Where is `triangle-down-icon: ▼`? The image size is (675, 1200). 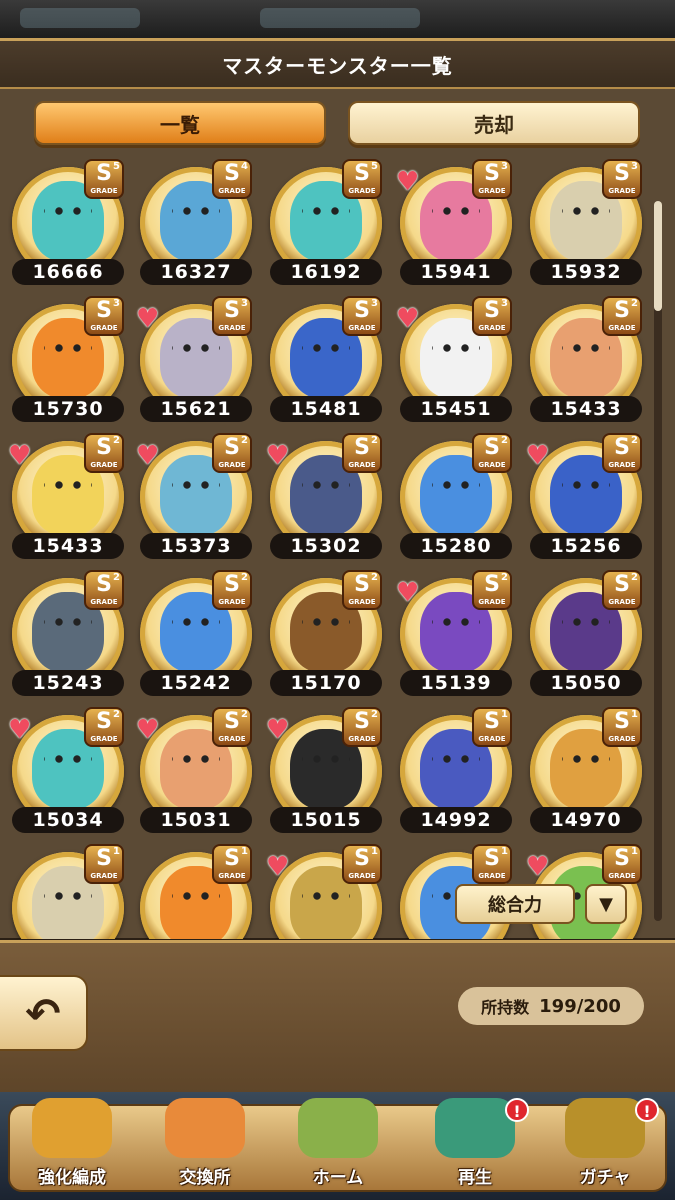 triangle-down-icon: ▼ is located at coordinates (606, 904).